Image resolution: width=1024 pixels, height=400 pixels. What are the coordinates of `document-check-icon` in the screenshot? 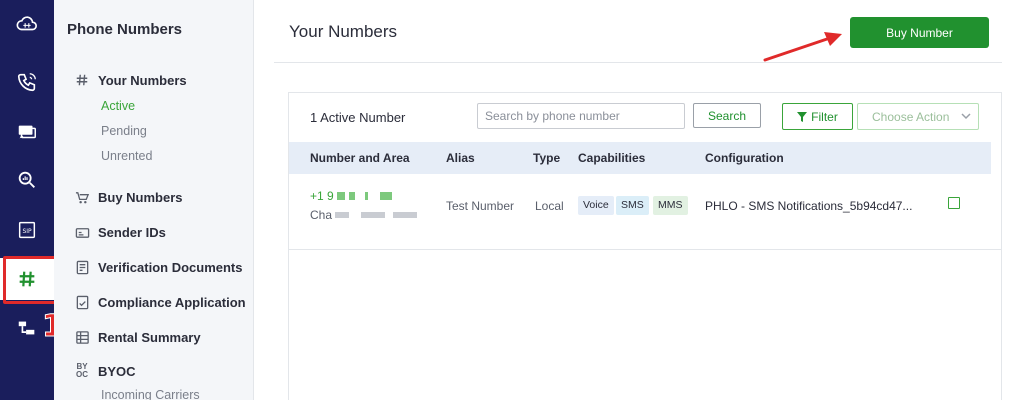 It's located at (82, 267).